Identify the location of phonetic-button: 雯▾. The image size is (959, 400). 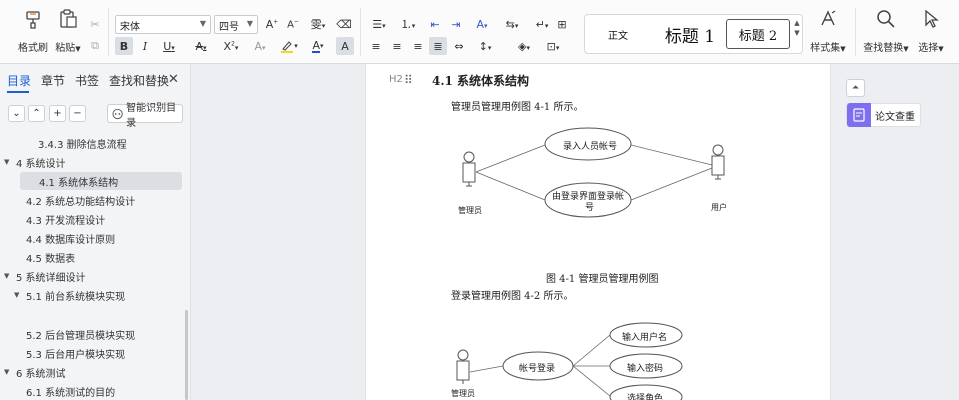
(318, 24).